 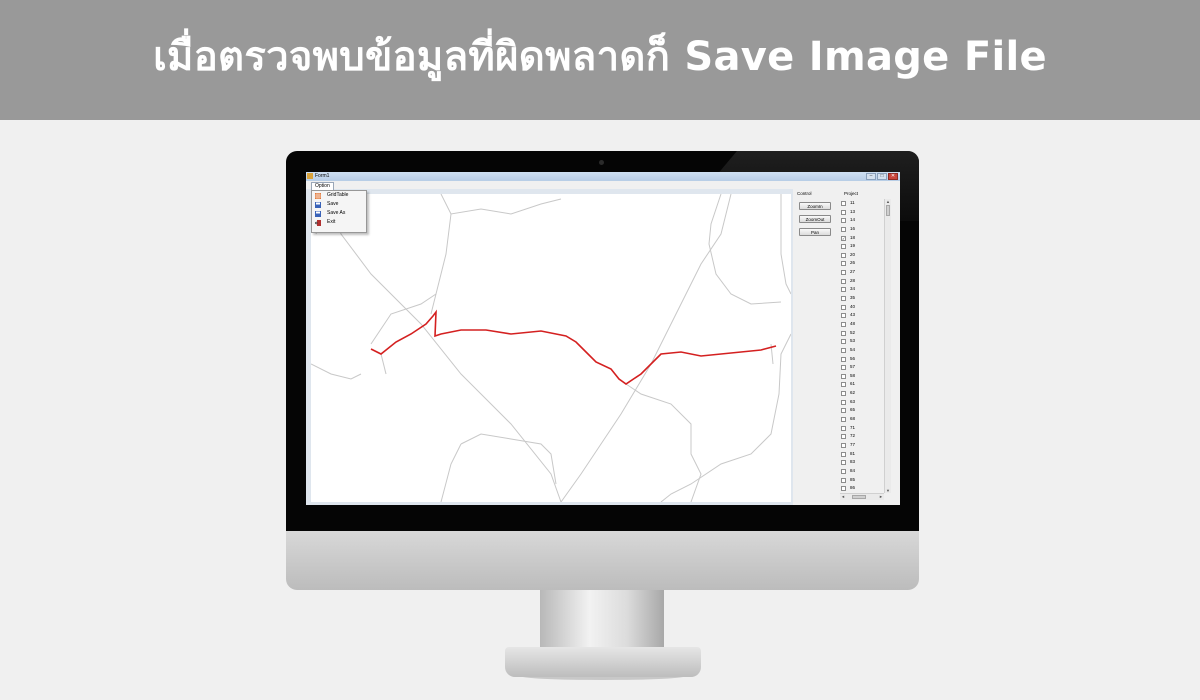 What do you see at coordinates (860, 428) in the screenshot?
I see `project-list-item: 71` at bounding box center [860, 428].